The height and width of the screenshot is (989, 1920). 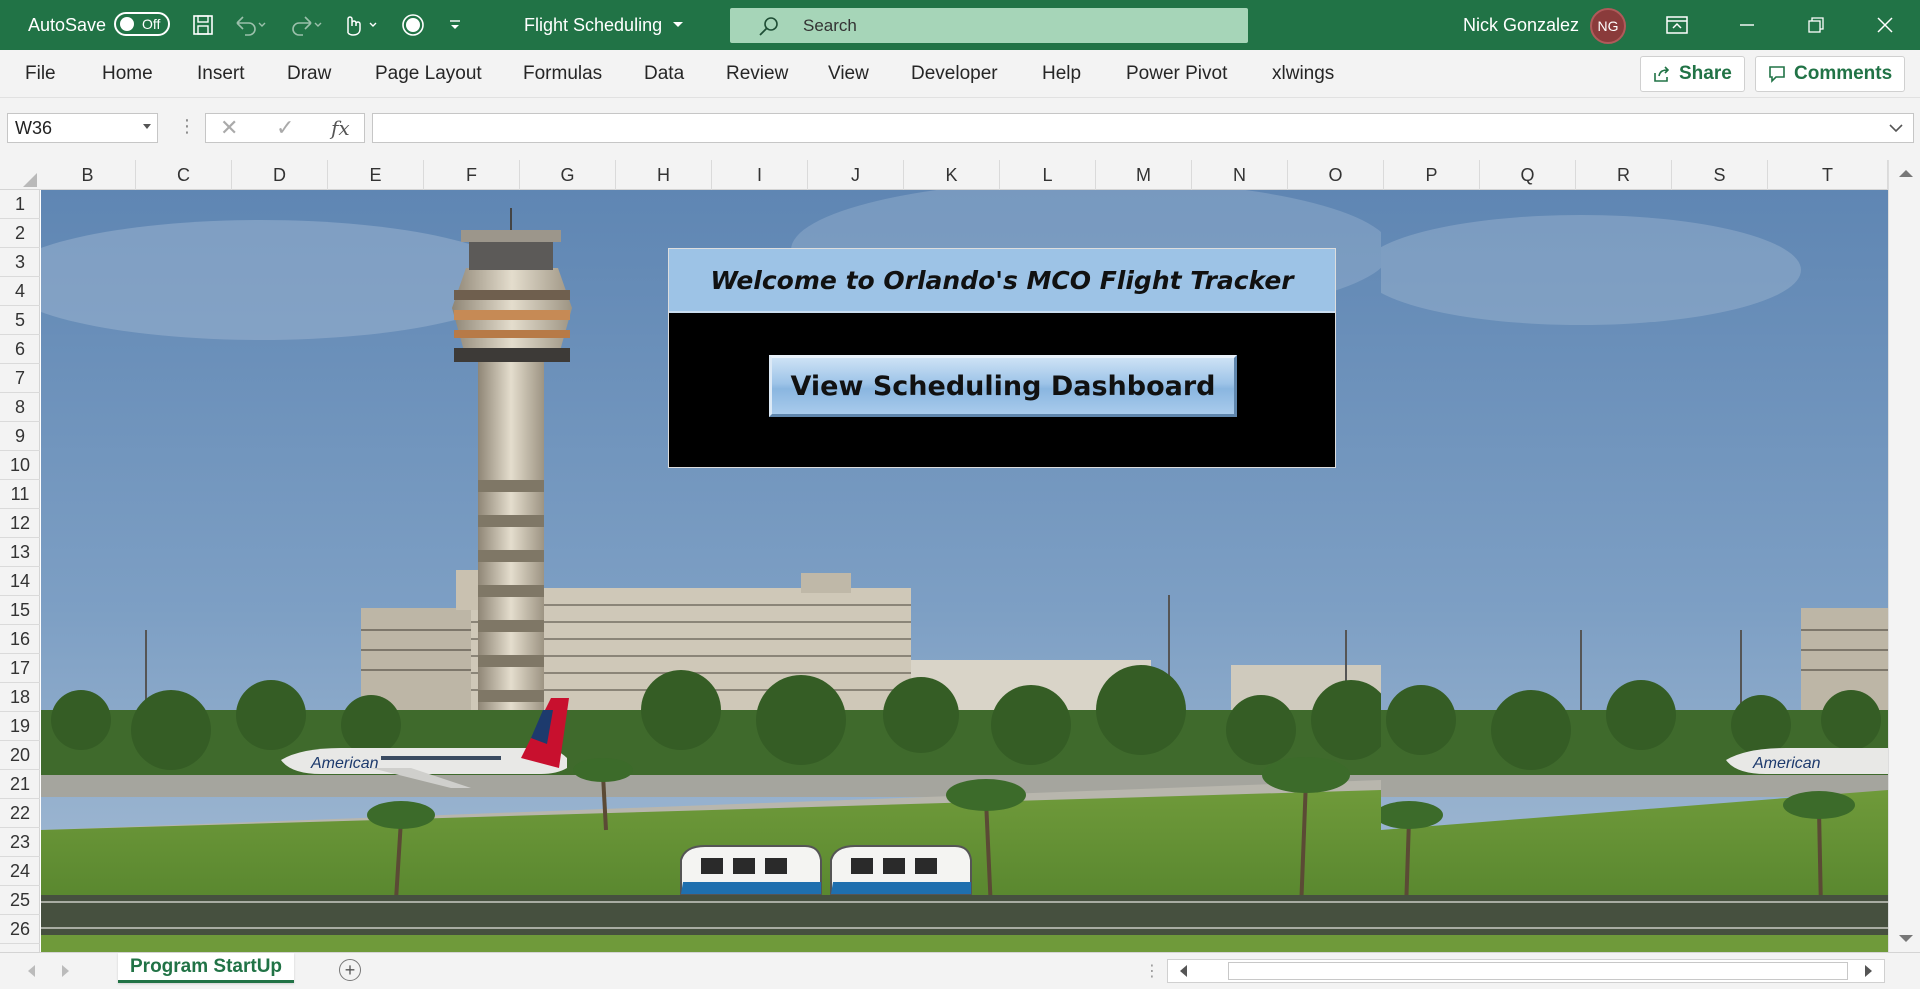 What do you see at coordinates (1692, 74) in the screenshot?
I see `share-button: Share` at bounding box center [1692, 74].